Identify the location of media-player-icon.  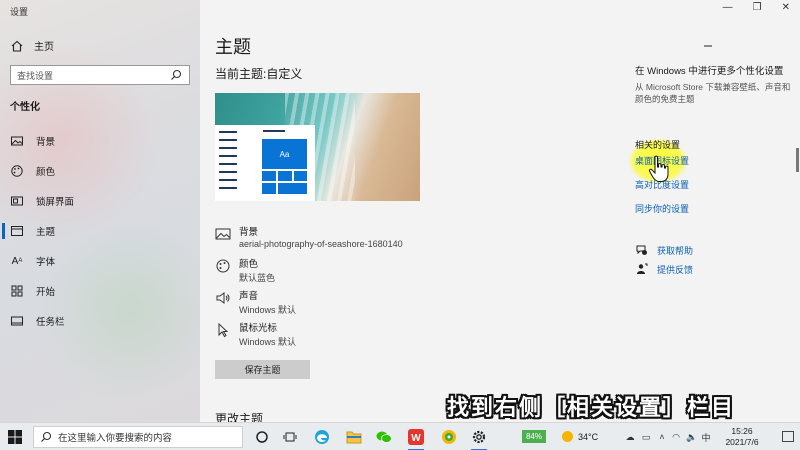
(449, 437).